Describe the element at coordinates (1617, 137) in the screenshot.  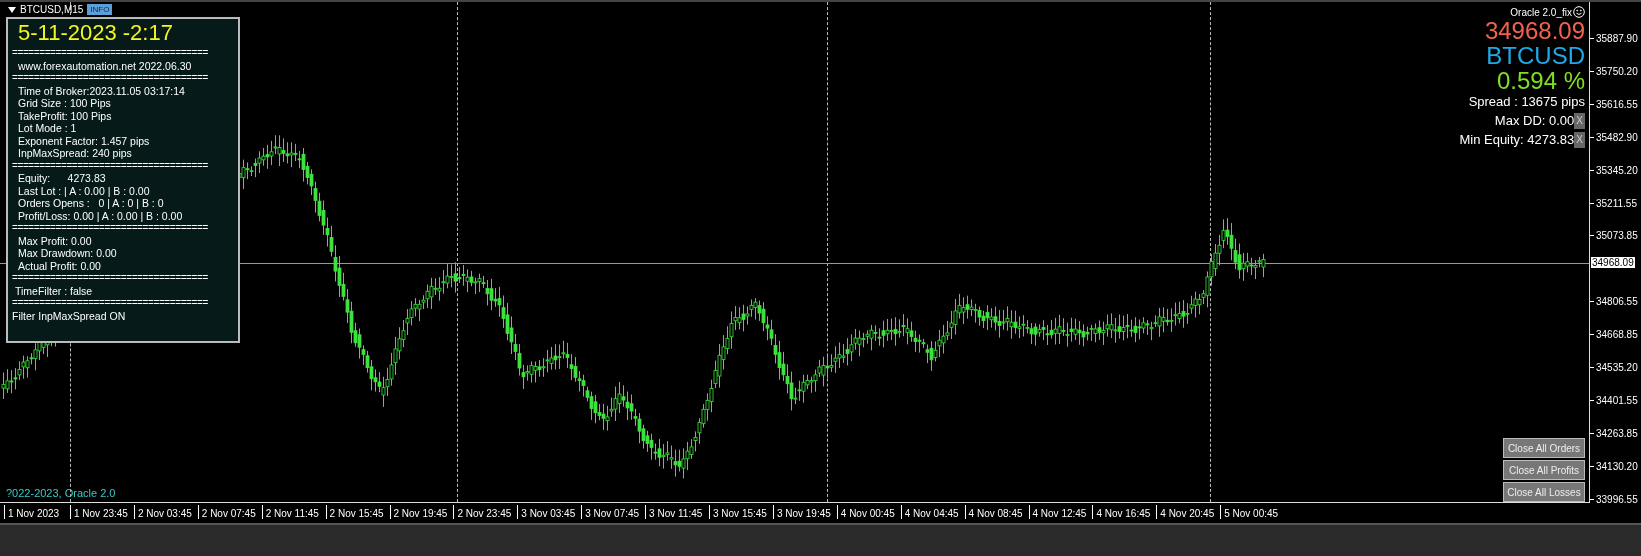
I see `price-label: 35482.90` at that location.